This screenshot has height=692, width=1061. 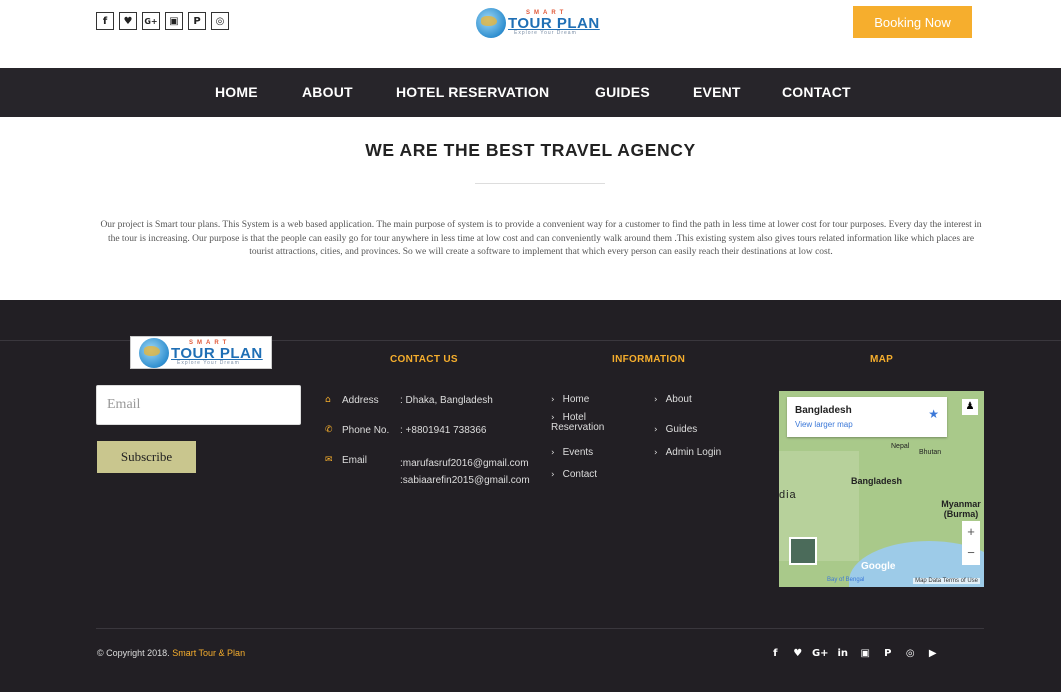 I want to click on information-title: INFORMATION, so click(x=649, y=359).